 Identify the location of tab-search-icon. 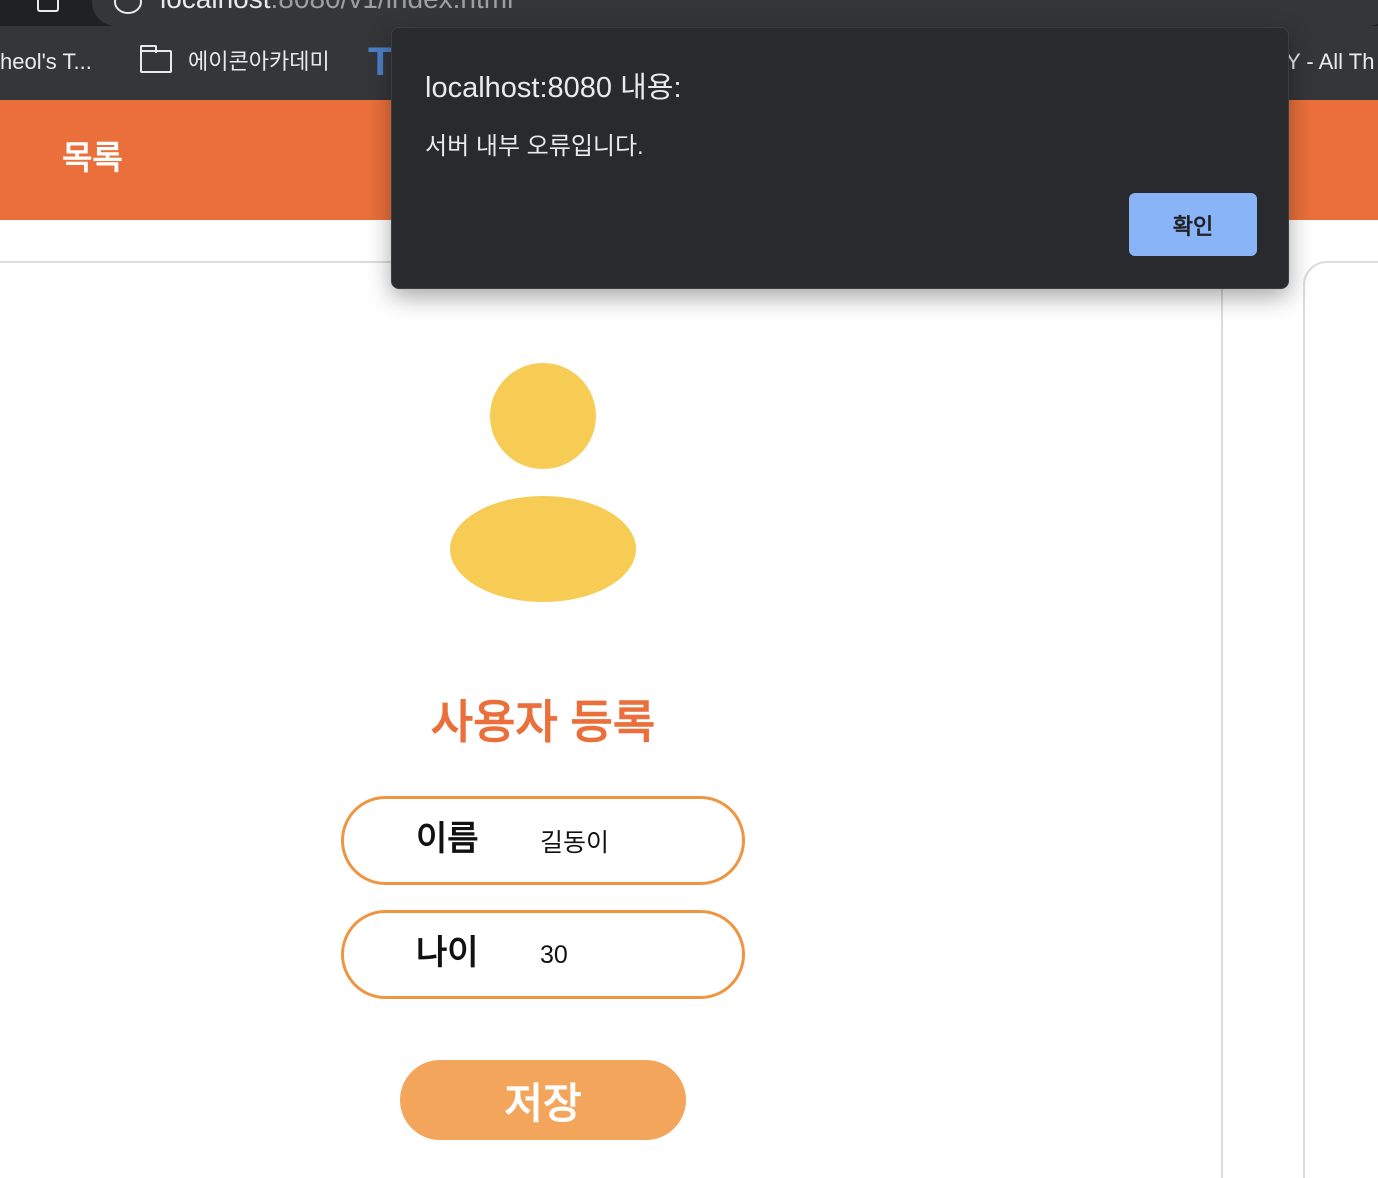
(48, 6).